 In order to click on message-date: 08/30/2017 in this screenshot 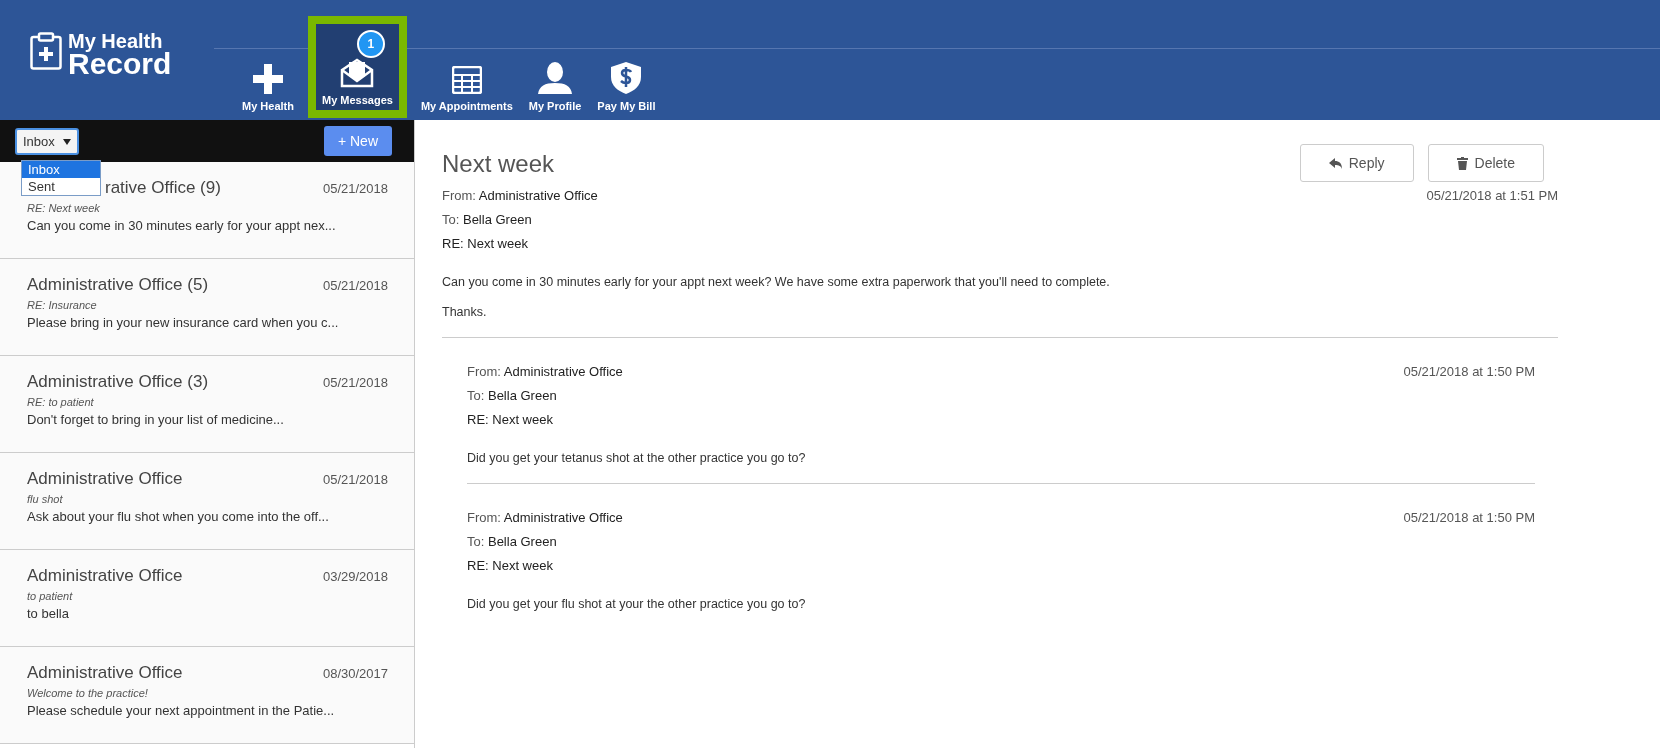, I will do `click(355, 673)`.